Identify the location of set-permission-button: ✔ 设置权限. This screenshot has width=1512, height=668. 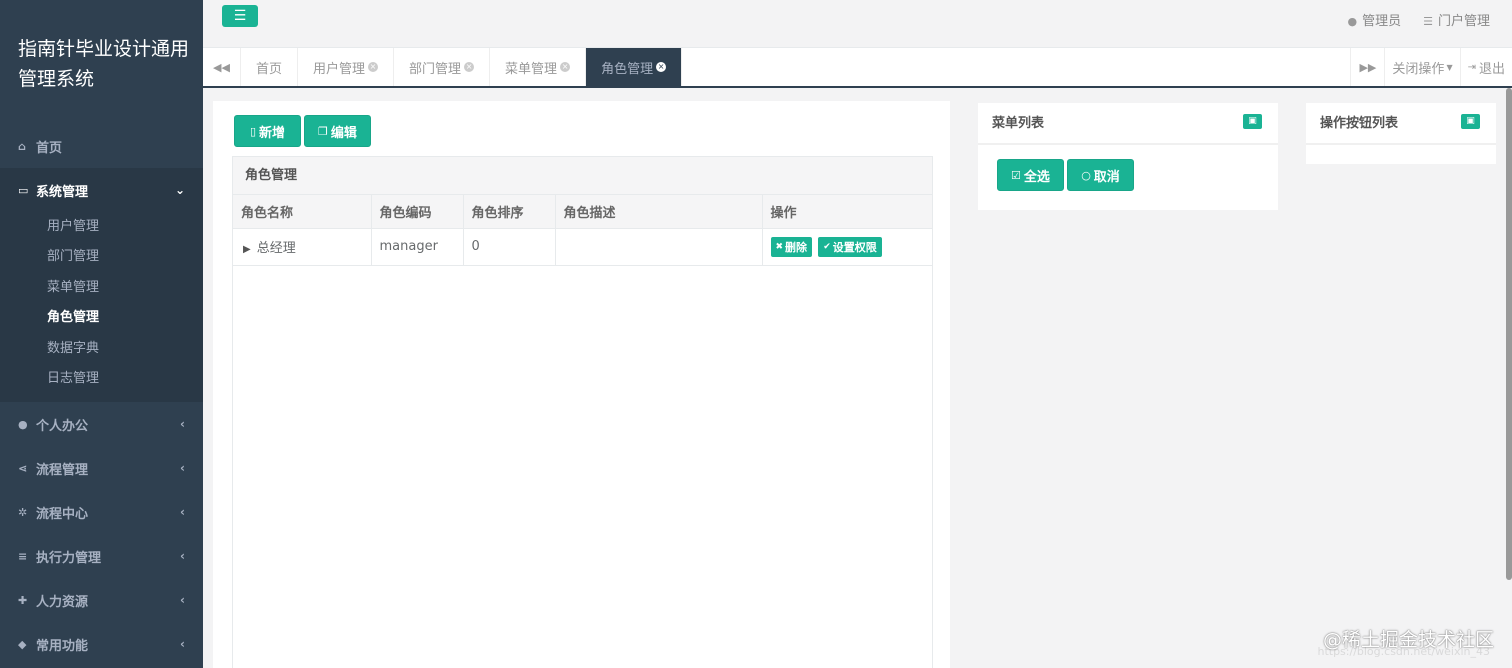
(850, 246).